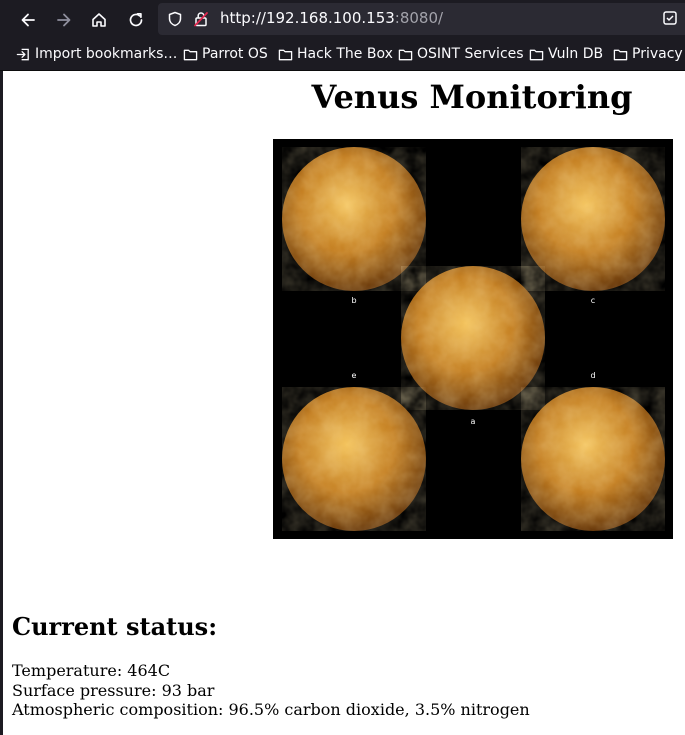 The width and height of the screenshot is (685, 735). Describe the element at coordinates (592, 375) in the screenshot. I see `globe-label-d: d` at that location.